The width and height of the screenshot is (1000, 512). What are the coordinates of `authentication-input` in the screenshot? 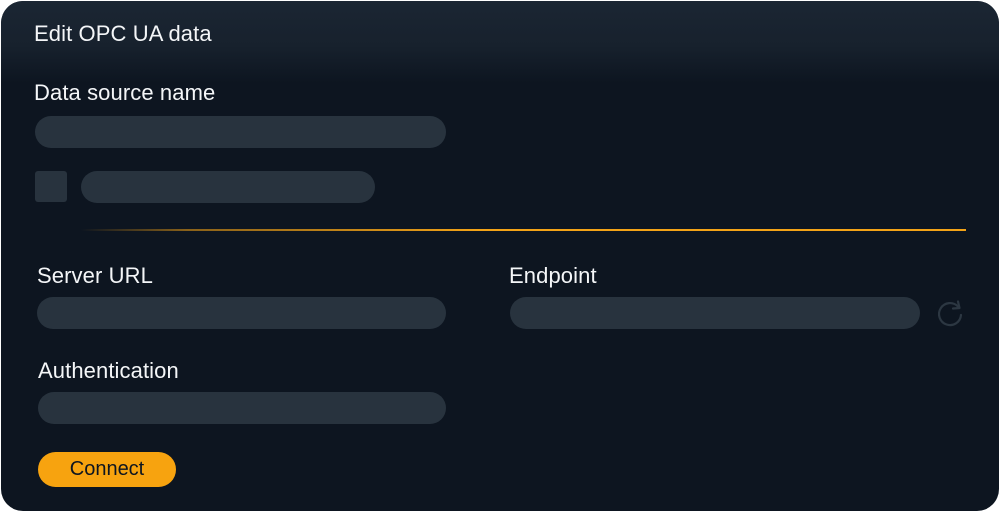 It's located at (242, 408).